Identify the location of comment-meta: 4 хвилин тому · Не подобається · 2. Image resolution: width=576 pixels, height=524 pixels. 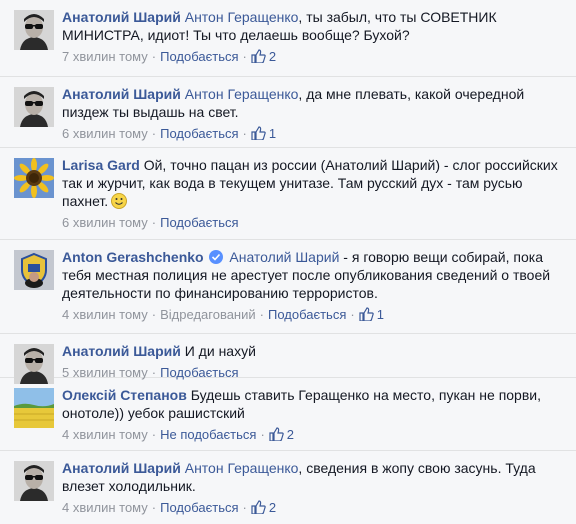
(178, 434).